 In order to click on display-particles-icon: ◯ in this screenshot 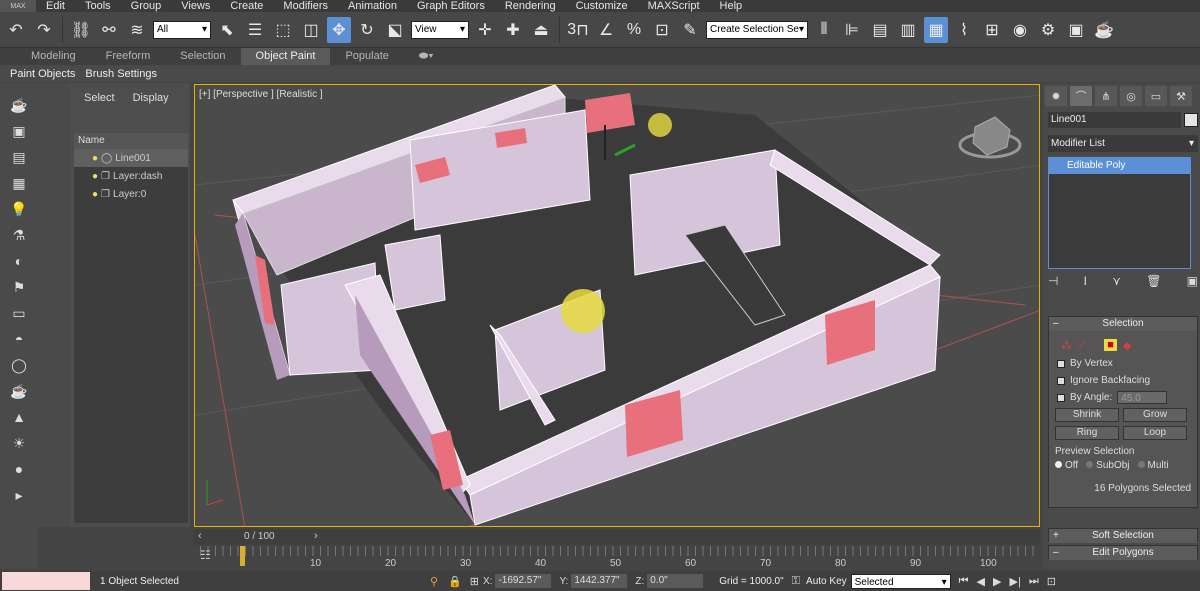, I will do `click(19, 365)`.